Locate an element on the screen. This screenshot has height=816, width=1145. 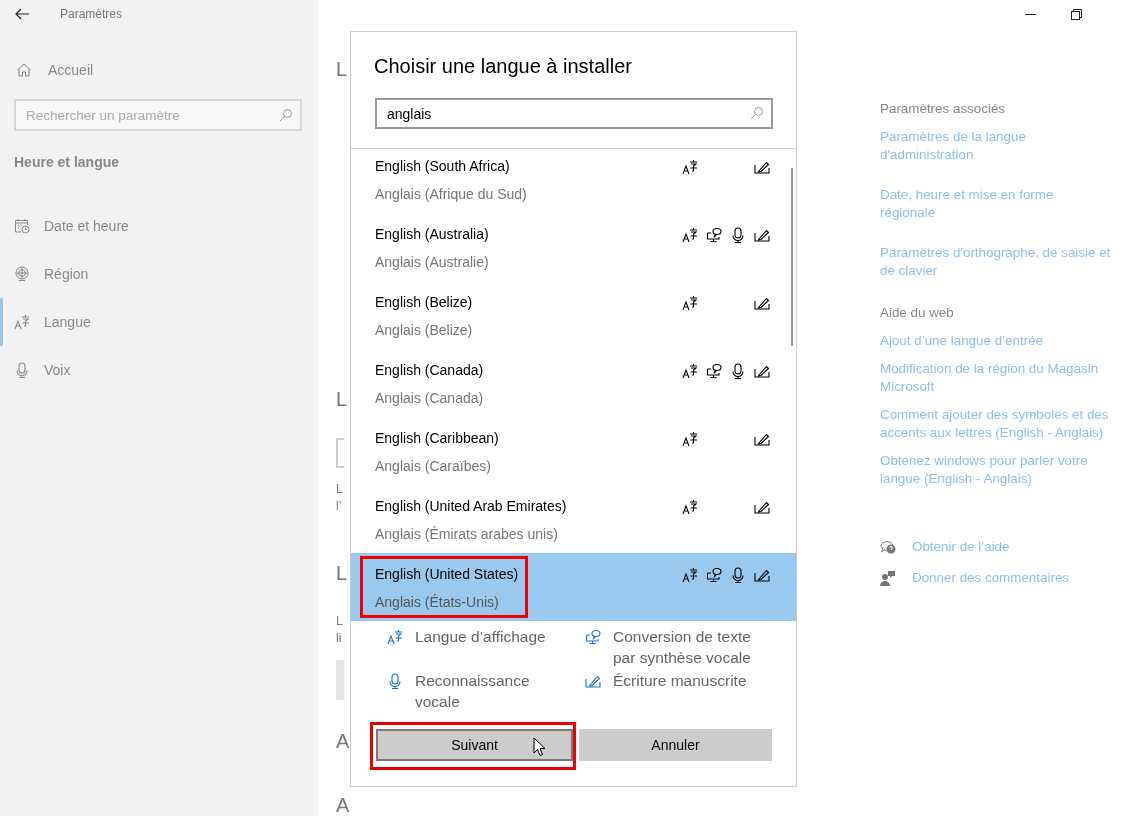
restore-icon is located at coordinates (1076, 14).